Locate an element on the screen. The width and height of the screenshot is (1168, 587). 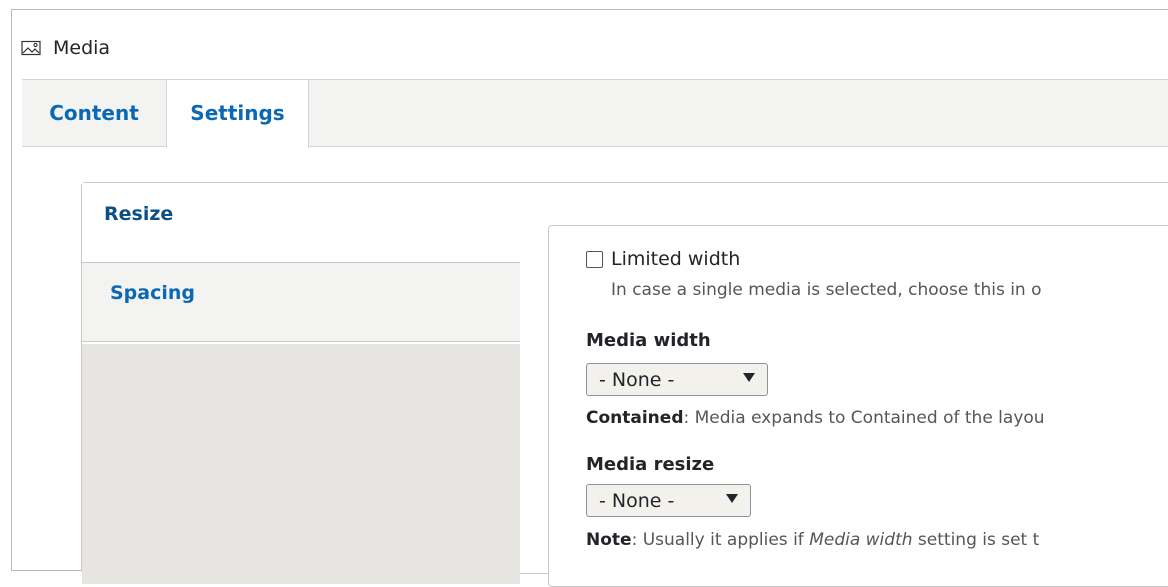
vertical-tab-resize-label: Resize is located at coordinates (139, 214).